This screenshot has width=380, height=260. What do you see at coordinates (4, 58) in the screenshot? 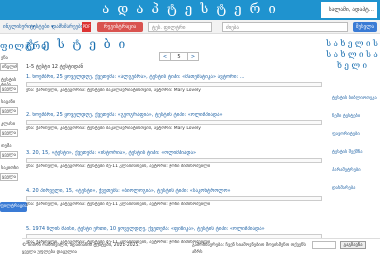
I see `filter-label: ენა` at bounding box center [4, 58].